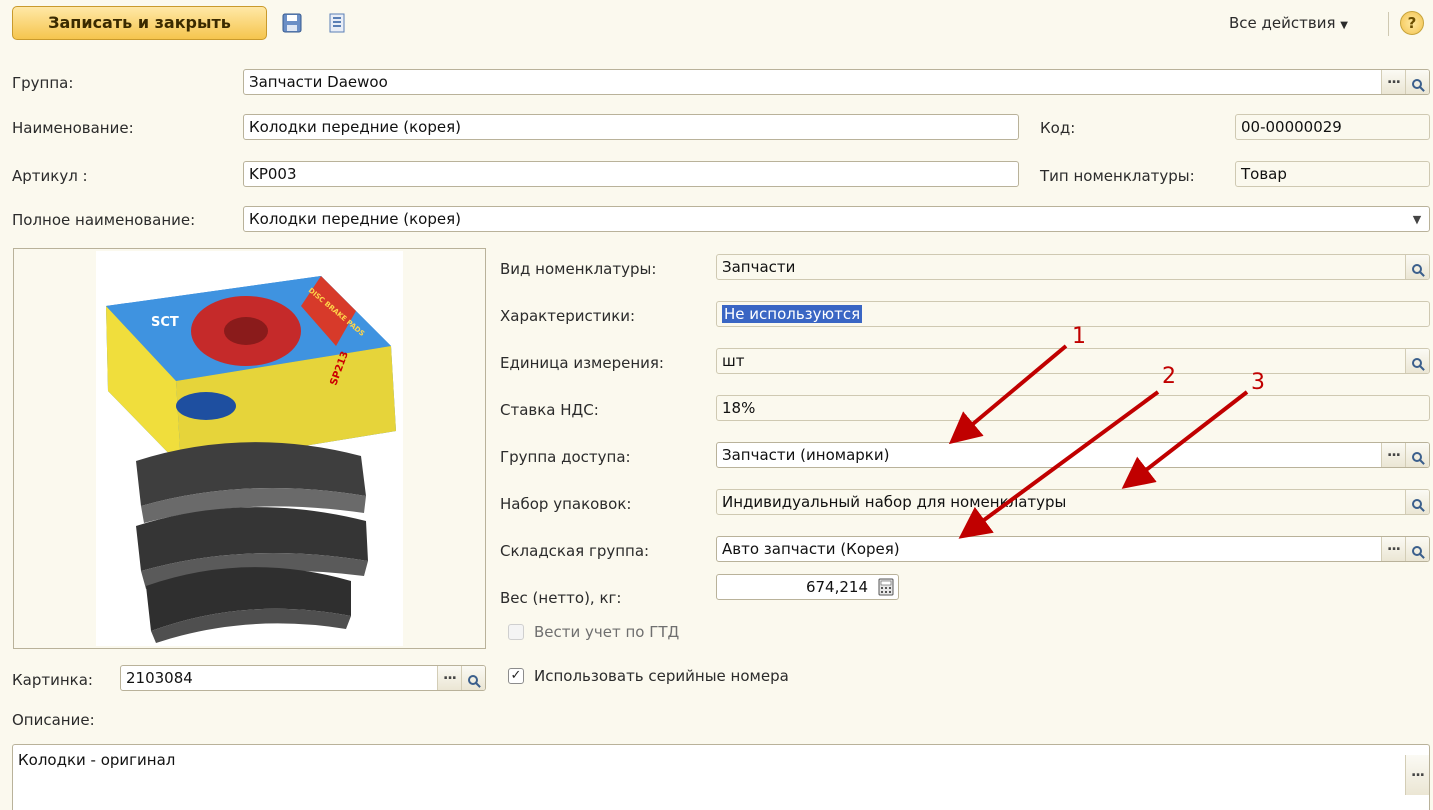  I want to click on annotation-label-2: 2, so click(1169, 376).